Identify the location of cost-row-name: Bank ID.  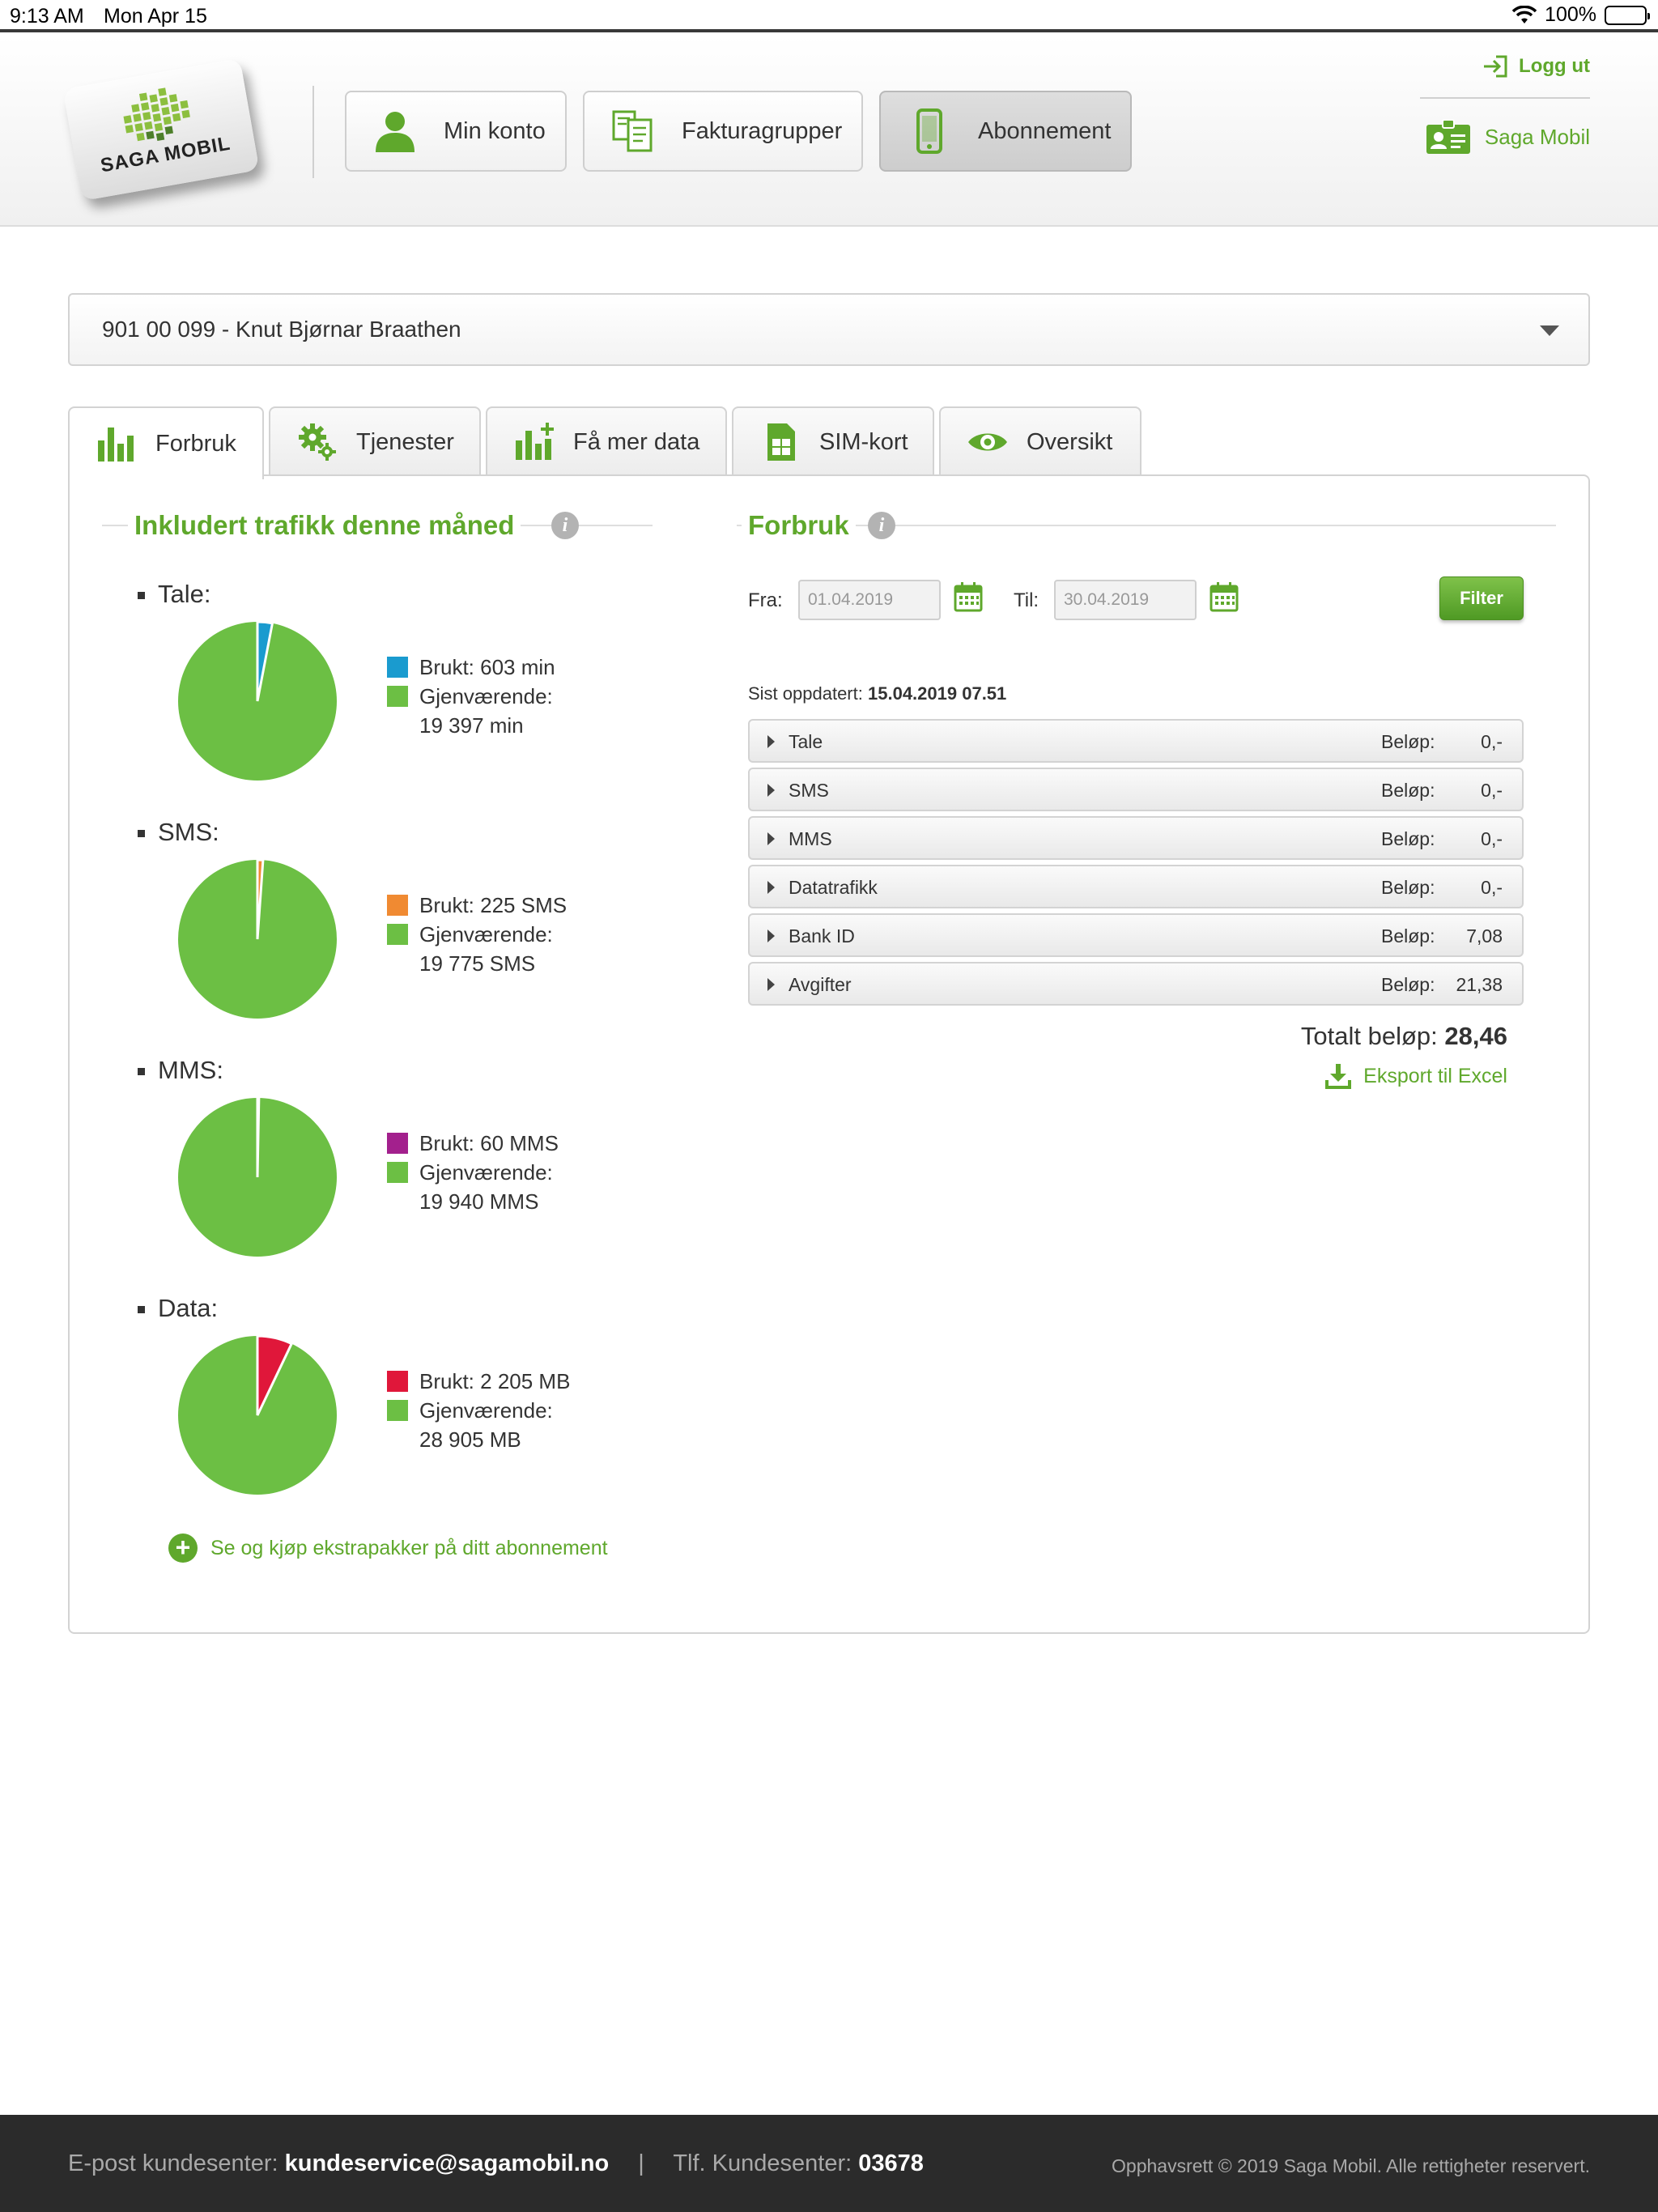
(822, 936).